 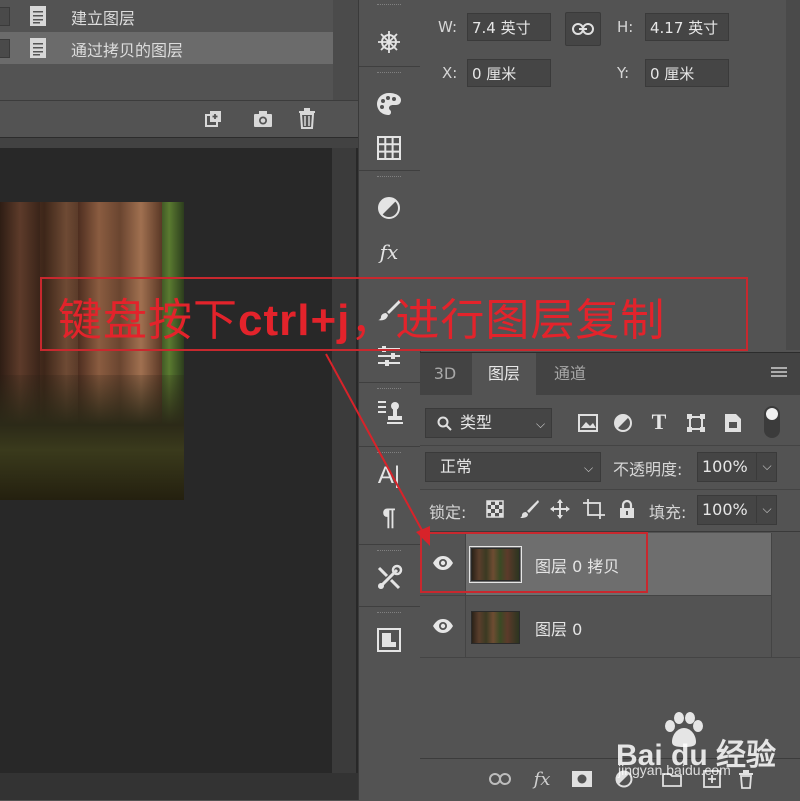 What do you see at coordinates (659, 421) in the screenshot?
I see `type-filter-icon: T` at bounding box center [659, 421].